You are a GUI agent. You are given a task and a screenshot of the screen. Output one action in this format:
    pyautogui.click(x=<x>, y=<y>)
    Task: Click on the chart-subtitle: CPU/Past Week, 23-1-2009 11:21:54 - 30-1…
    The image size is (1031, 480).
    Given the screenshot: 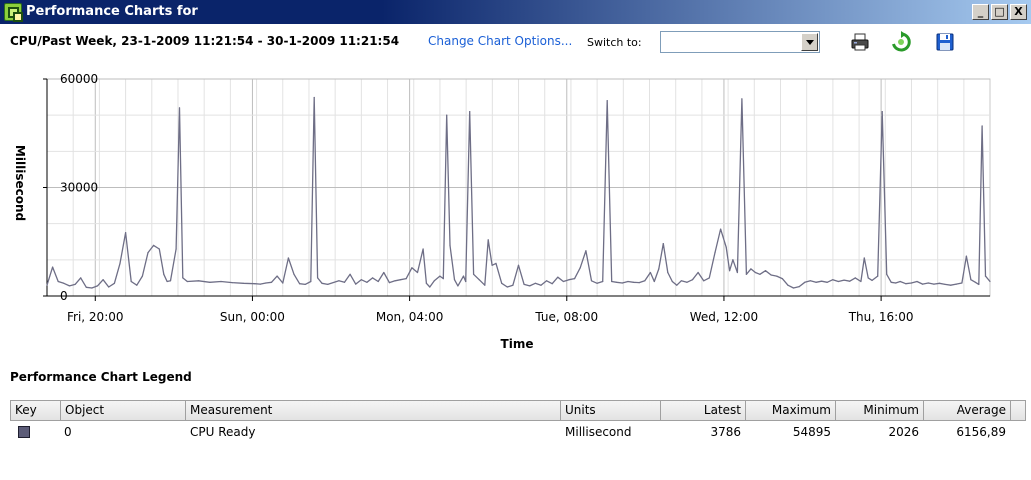 What is the action you would take?
    pyautogui.click(x=205, y=41)
    